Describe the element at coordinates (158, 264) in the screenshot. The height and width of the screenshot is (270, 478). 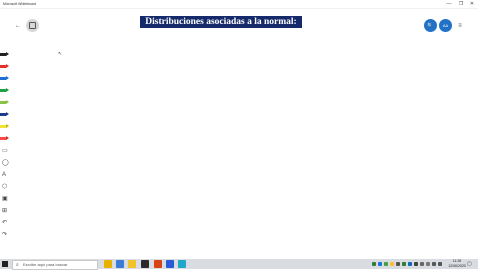
I see `taskbar-app-orange` at that location.